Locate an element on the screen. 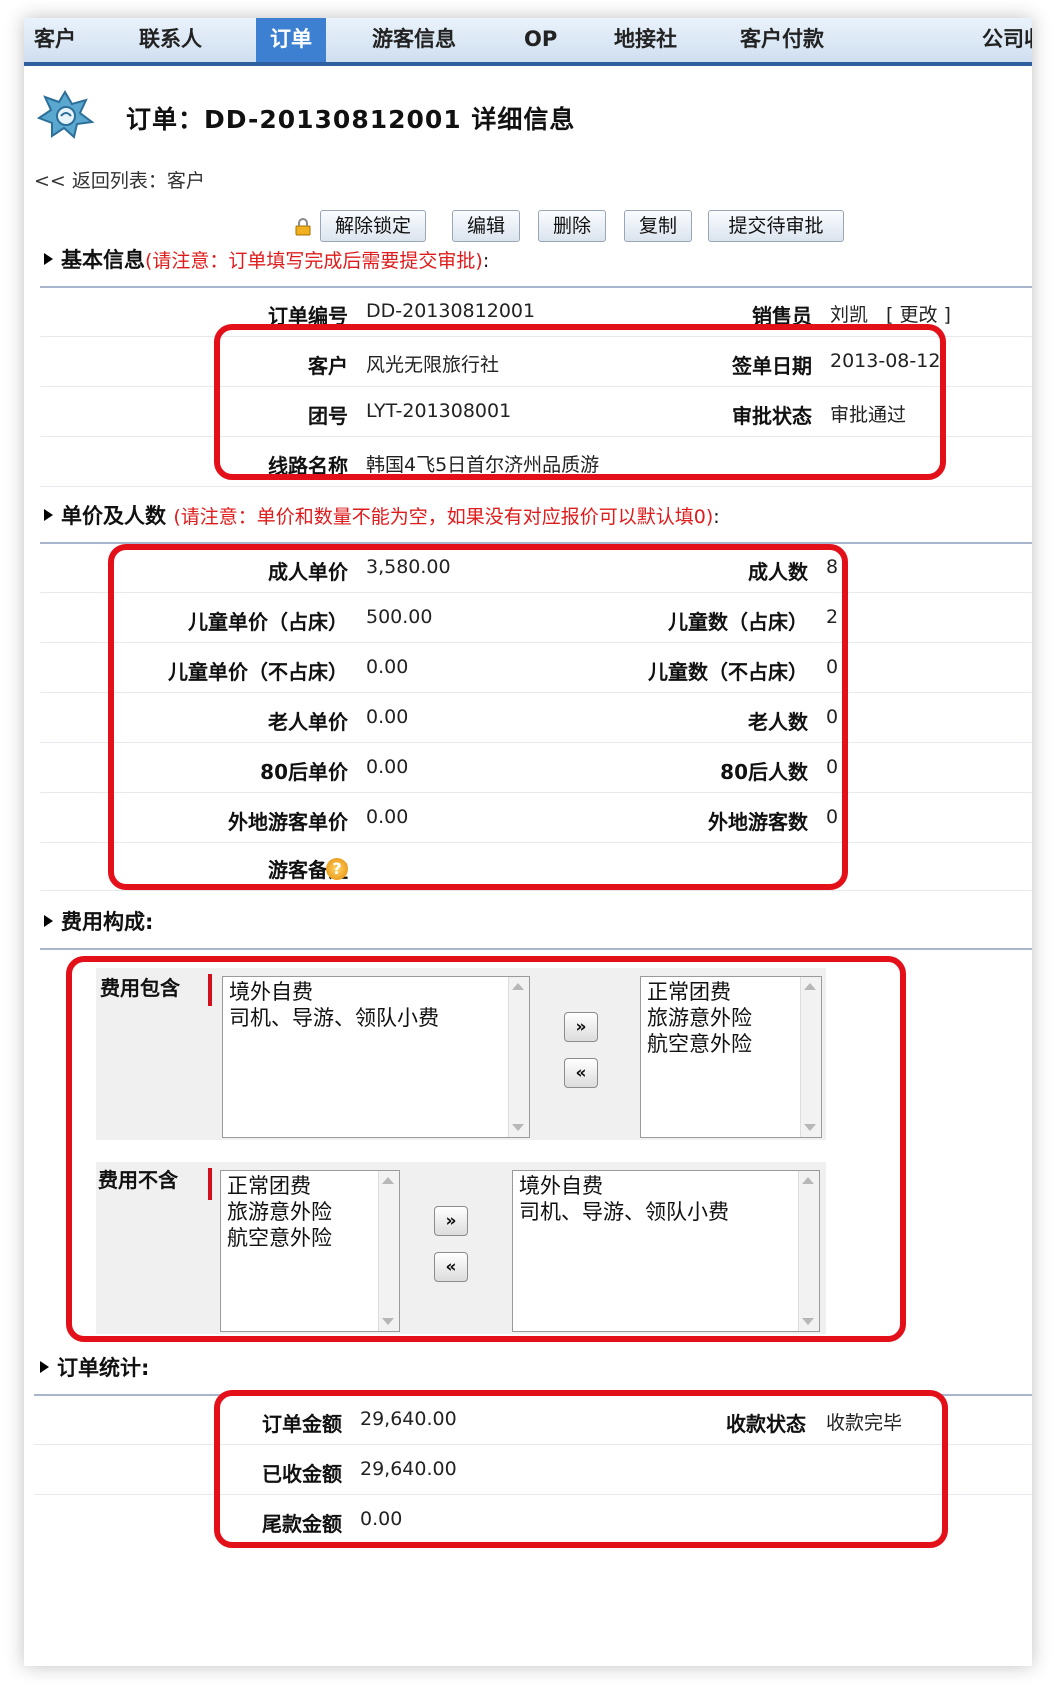 Image resolution: width=1064 pixels, height=1686 pixels. section-fees-heading: 费用构成: is located at coordinates (98, 921).